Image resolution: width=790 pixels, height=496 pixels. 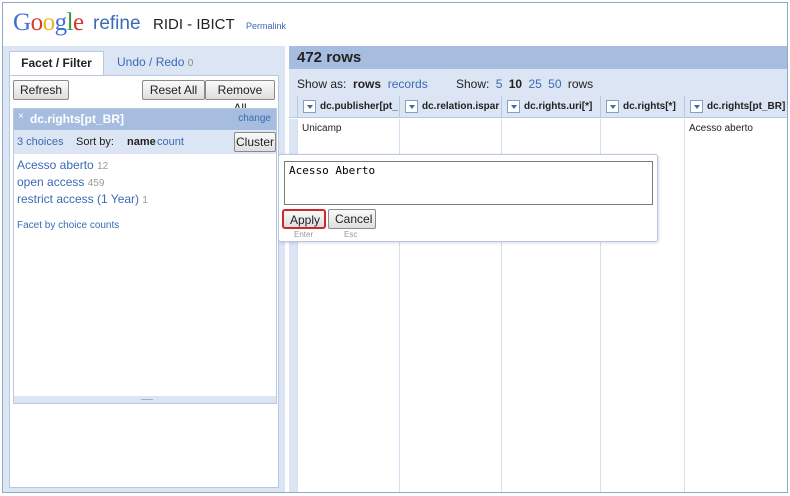 What do you see at coordinates (240, 97) in the screenshot?
I see `remove-all-button: Remove All` at bounding box center [240, 97].